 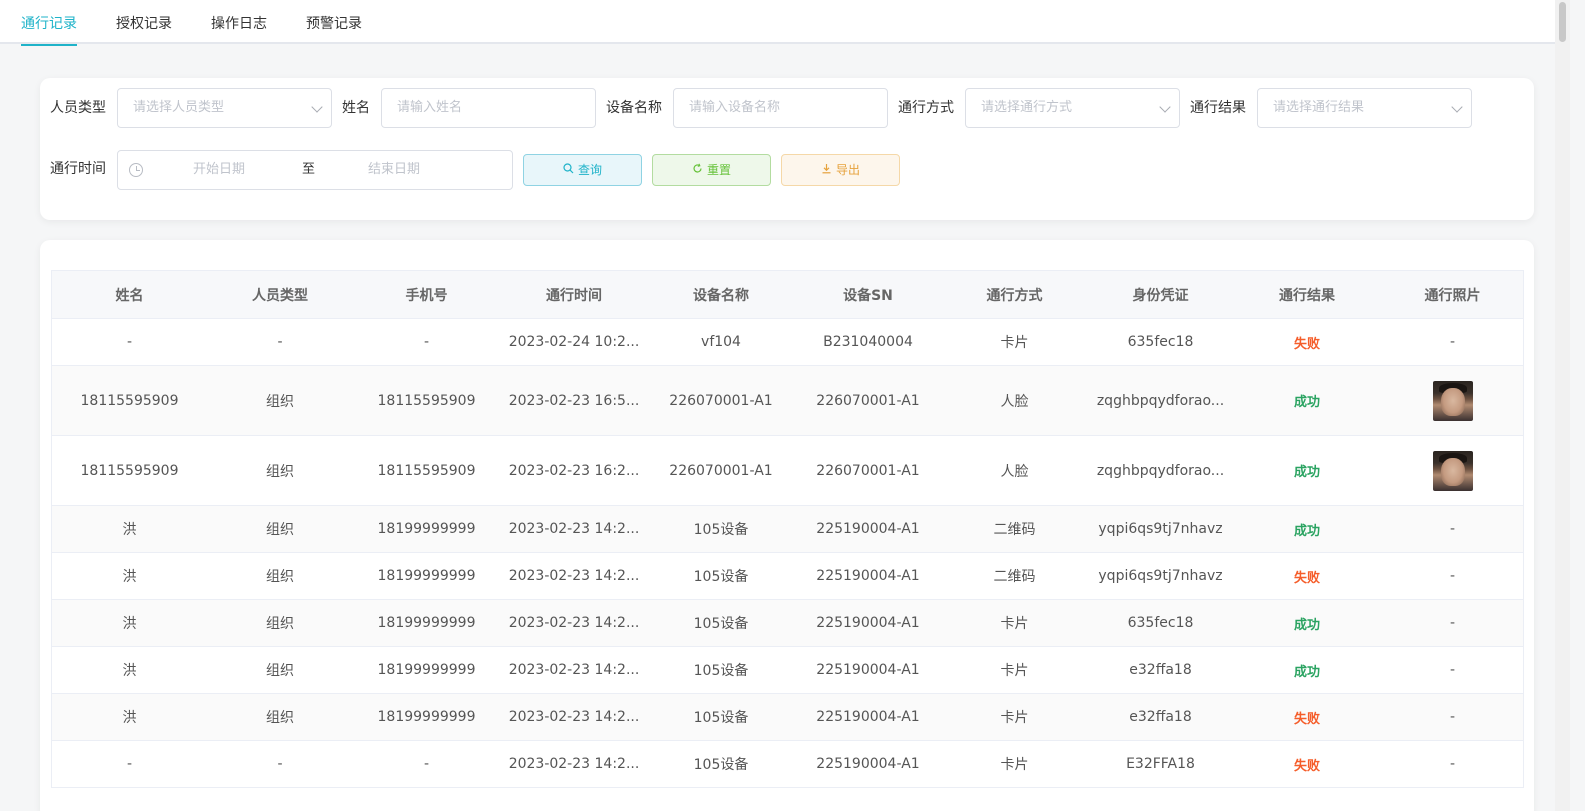 I want to click on start-date-input: 开始日期, so click(x=219, y=170).